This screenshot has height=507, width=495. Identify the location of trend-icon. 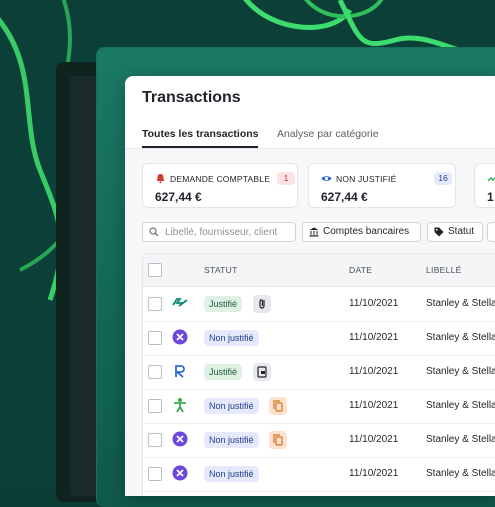
(491, 178).